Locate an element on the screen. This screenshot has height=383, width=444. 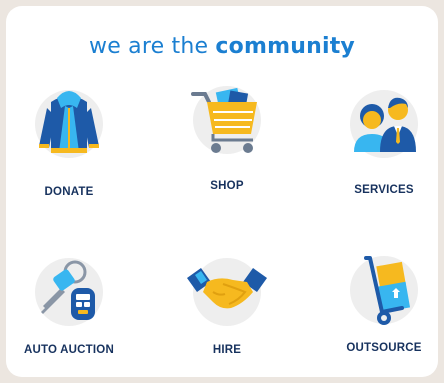
shopping-cart-icon is located at coordinates (226, 120).